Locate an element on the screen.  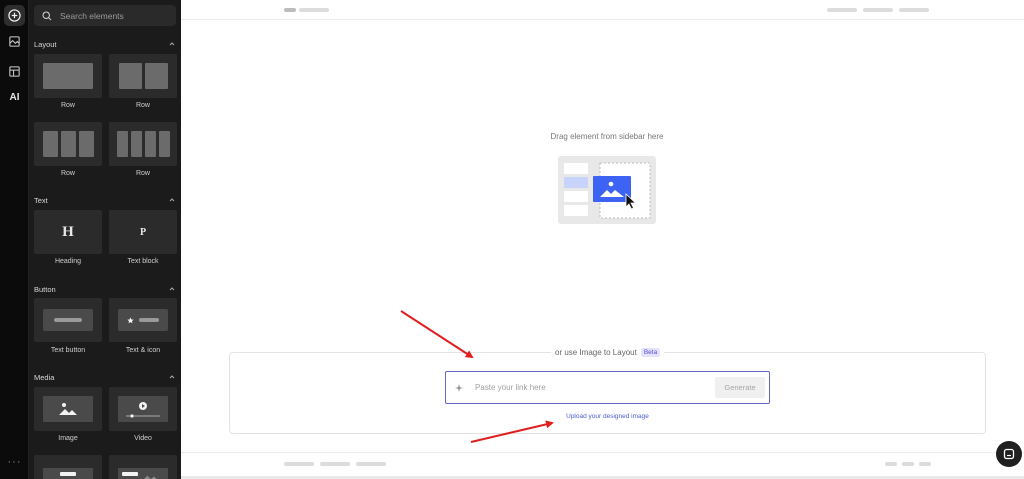
image-preview is located at coordinates (68, 409).